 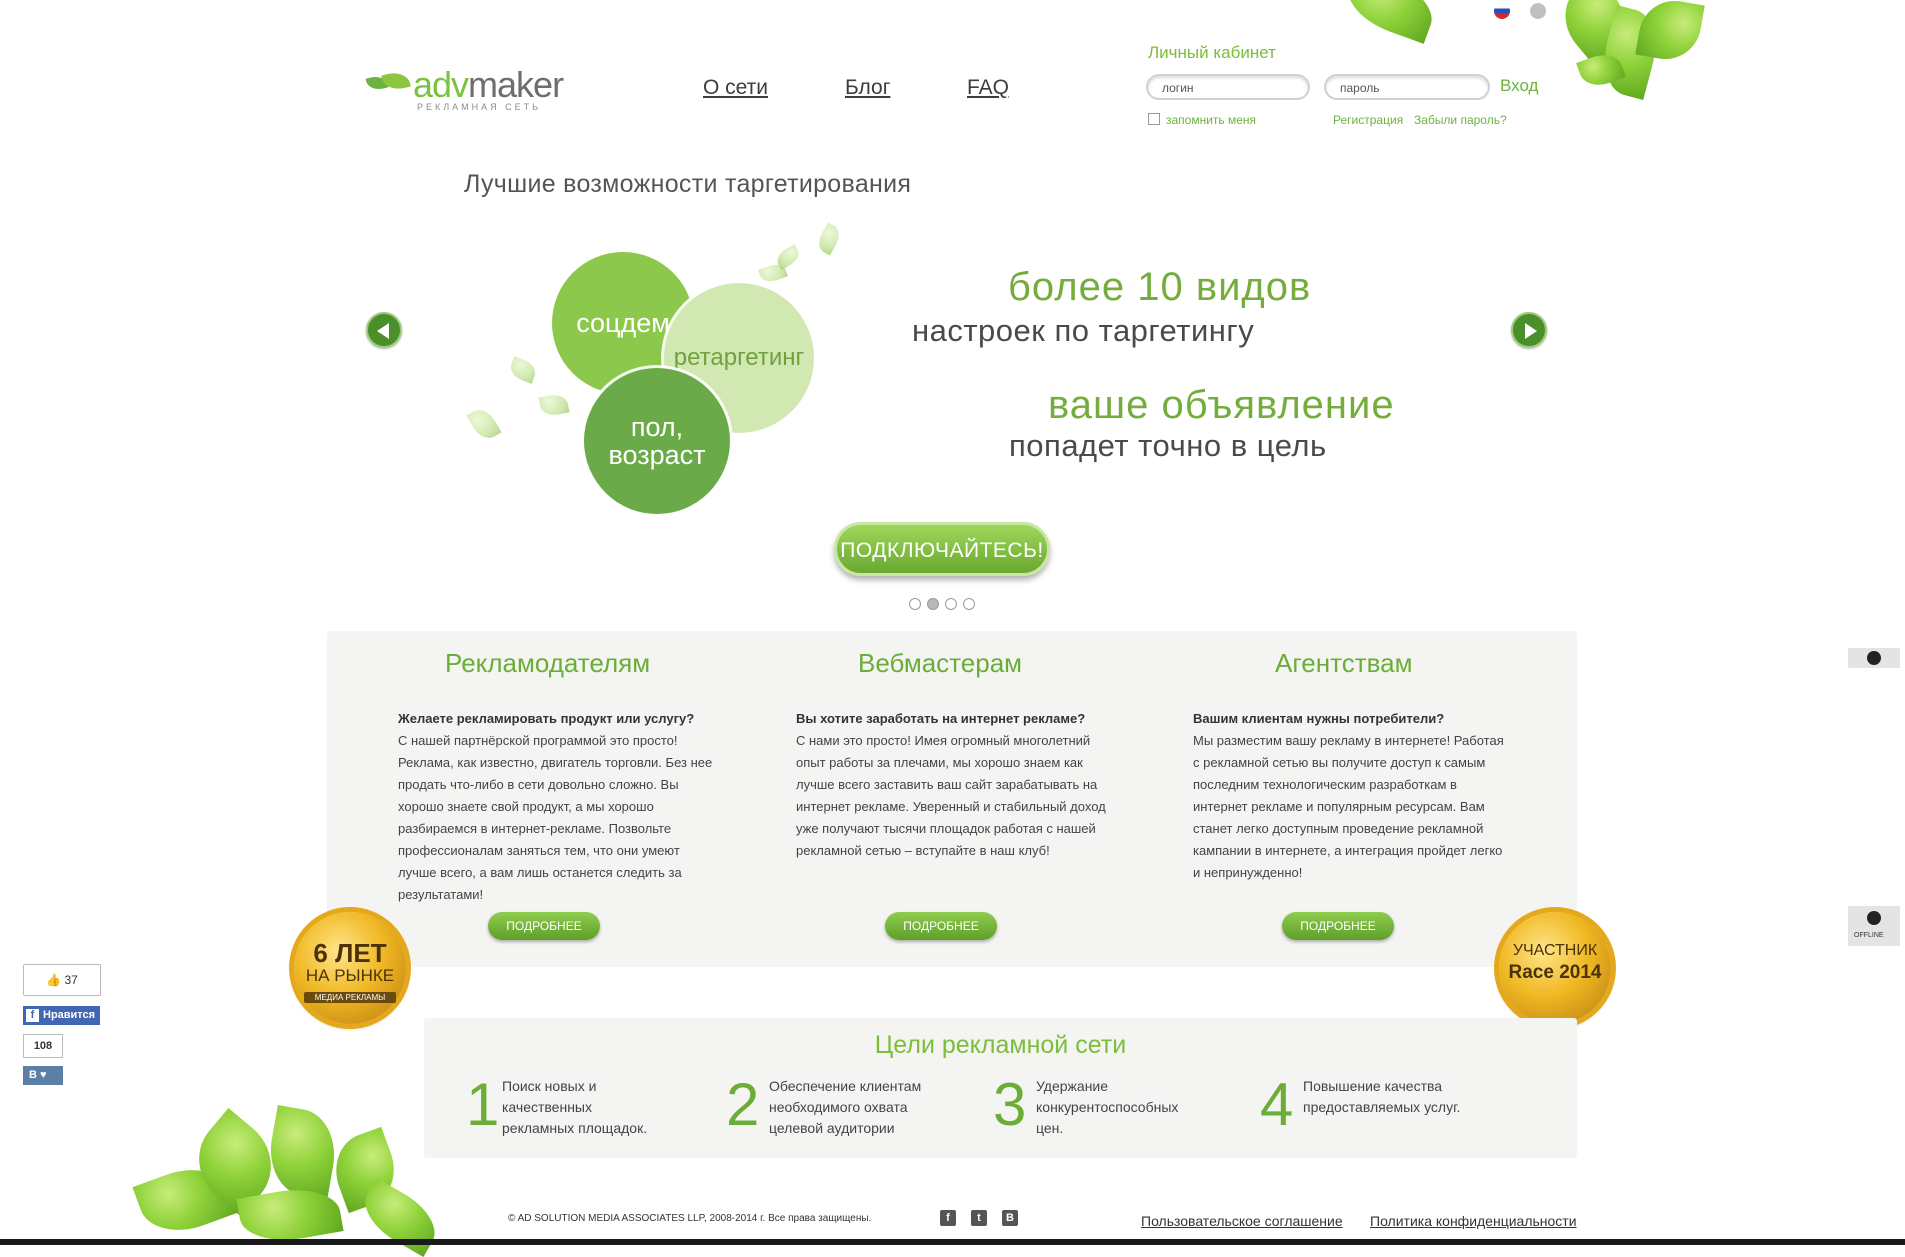 I want to click on arrow-left-icon, so click(x=383, y=331).